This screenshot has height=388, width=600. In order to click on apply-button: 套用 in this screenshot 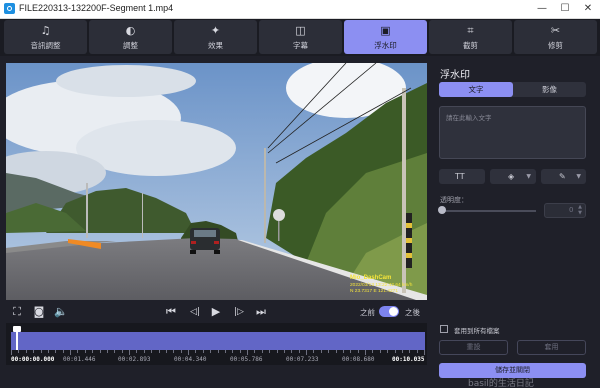, I will do `click(551, 347)`.